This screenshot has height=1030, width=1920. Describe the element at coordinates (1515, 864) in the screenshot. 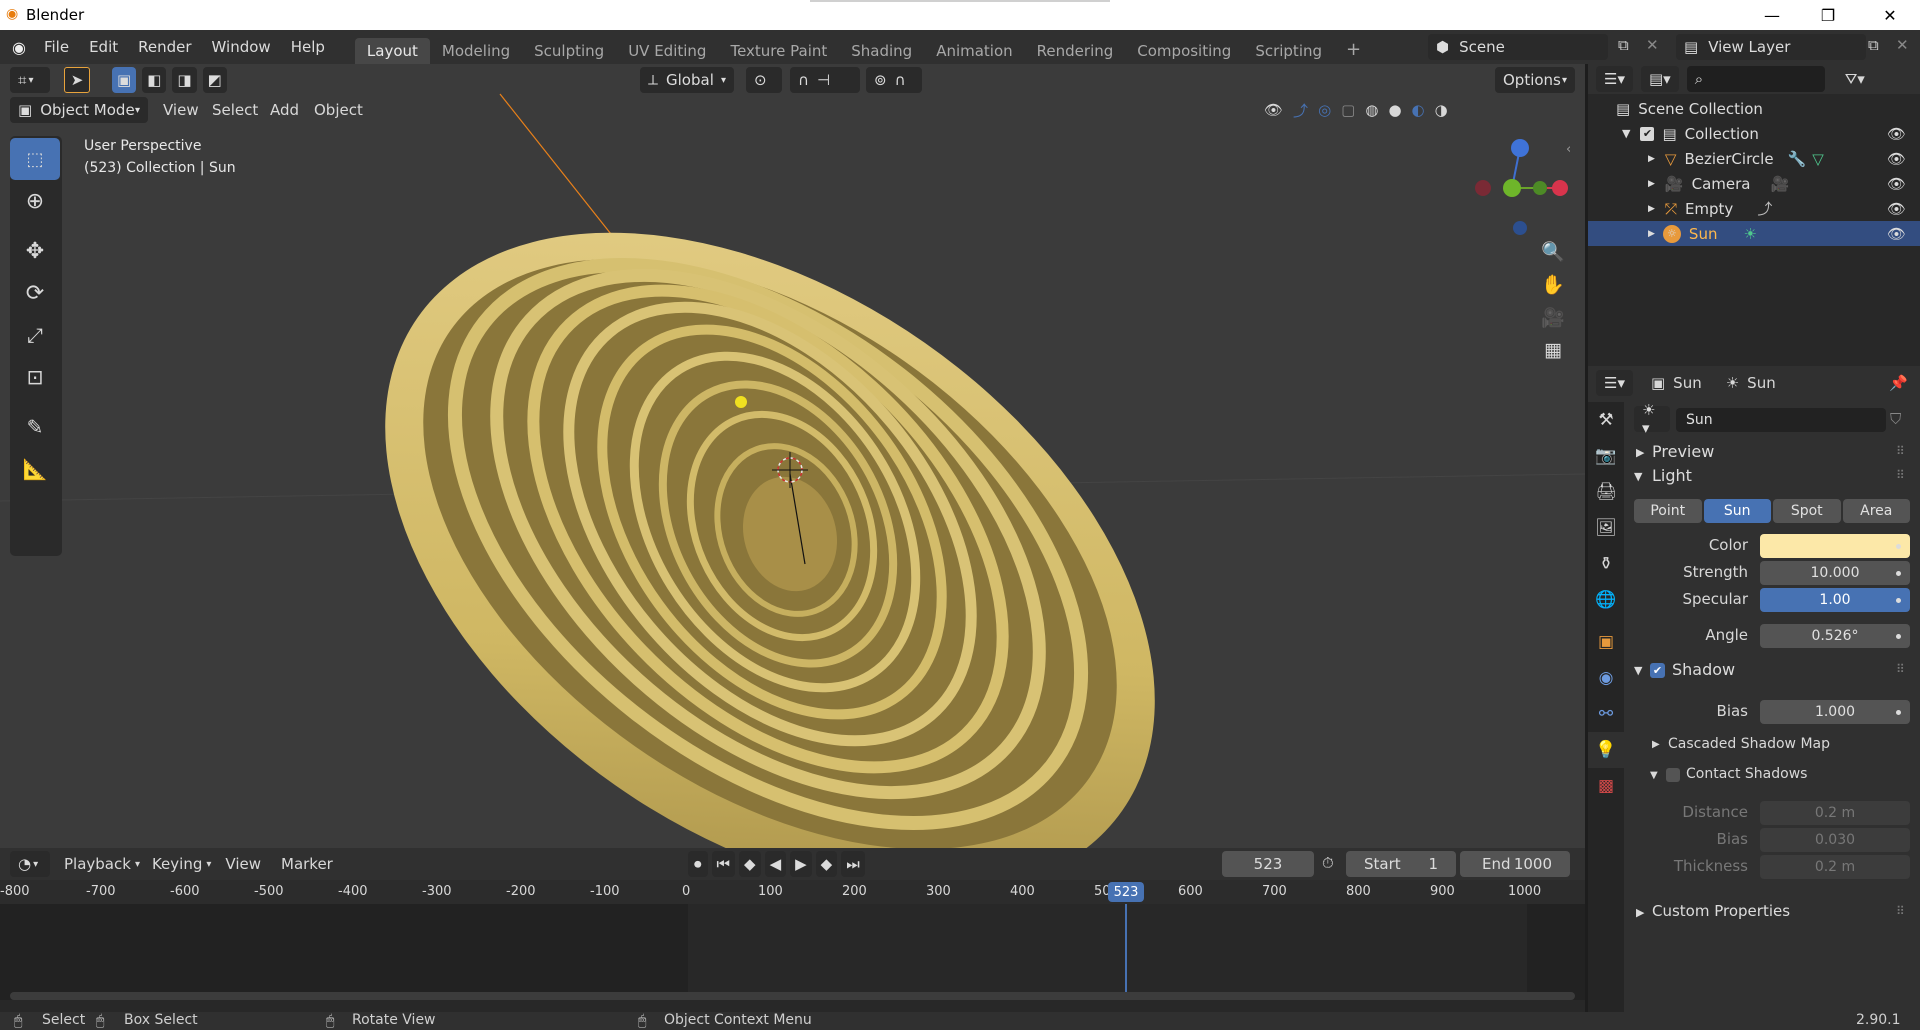

I see `end-frame-field: End 1000` at that location.